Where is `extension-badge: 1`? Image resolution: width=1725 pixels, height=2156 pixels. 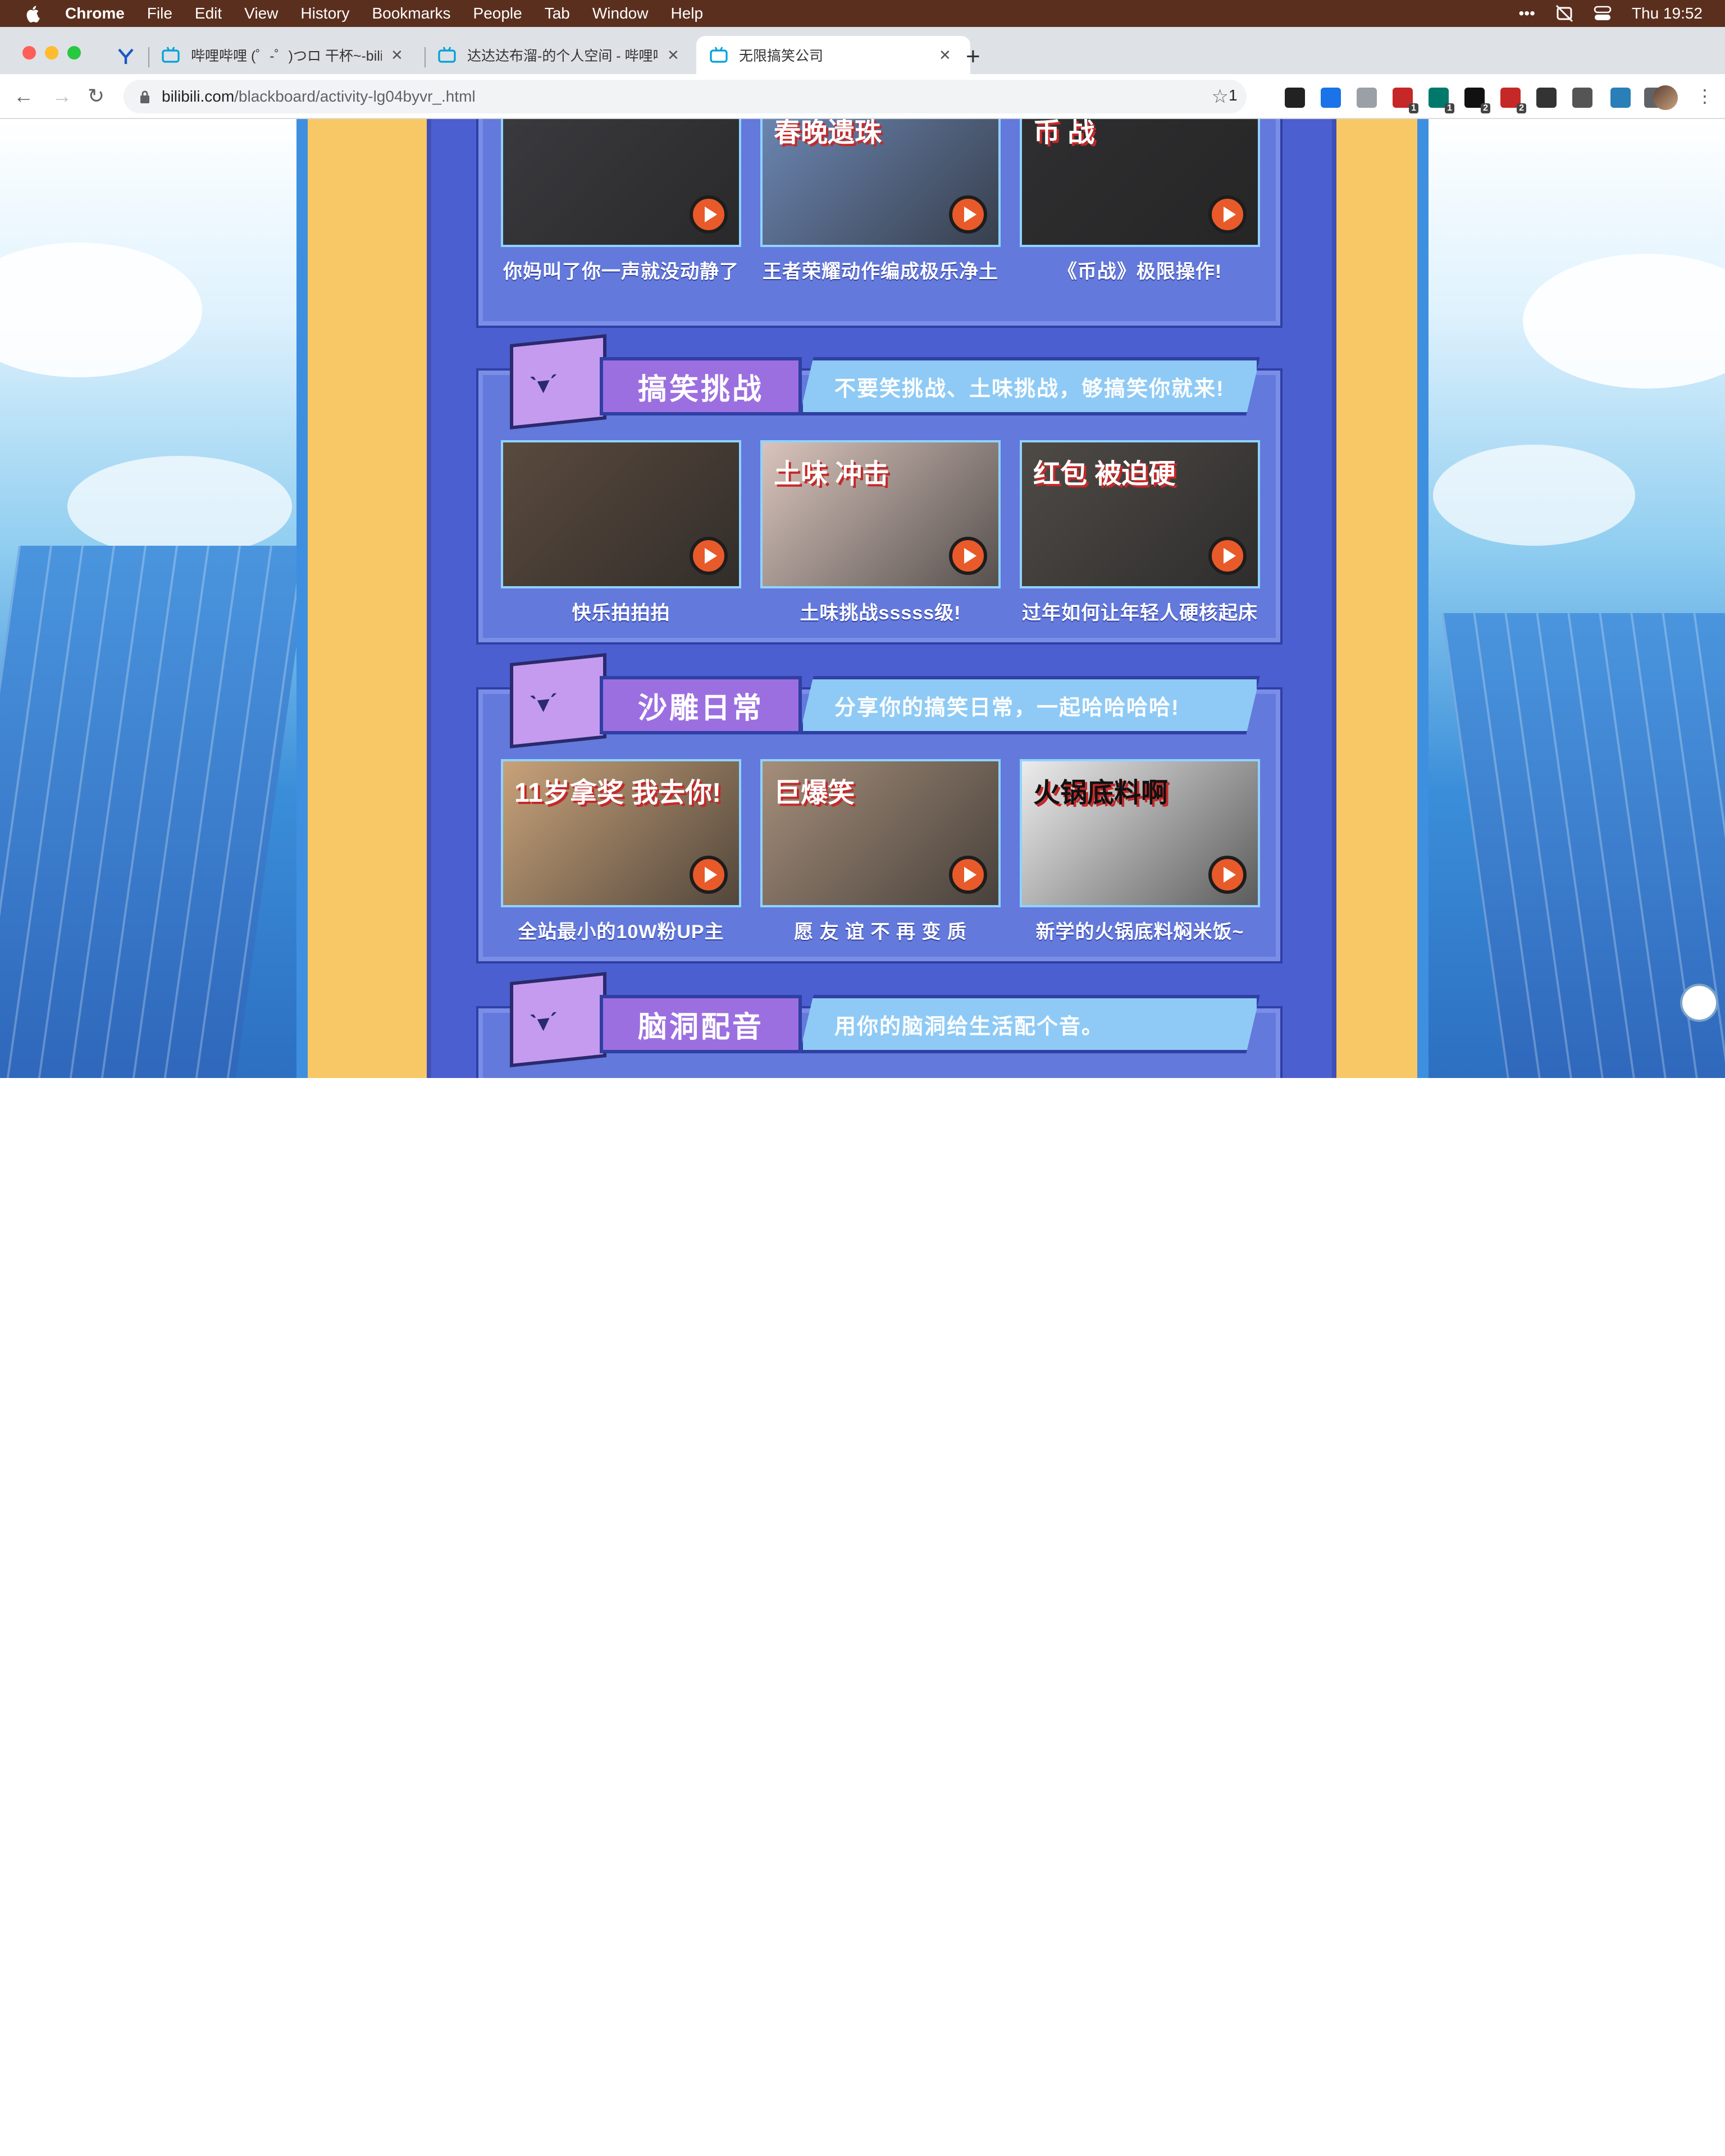
extension-badge: 1 is located at coordinates (1449, 108).